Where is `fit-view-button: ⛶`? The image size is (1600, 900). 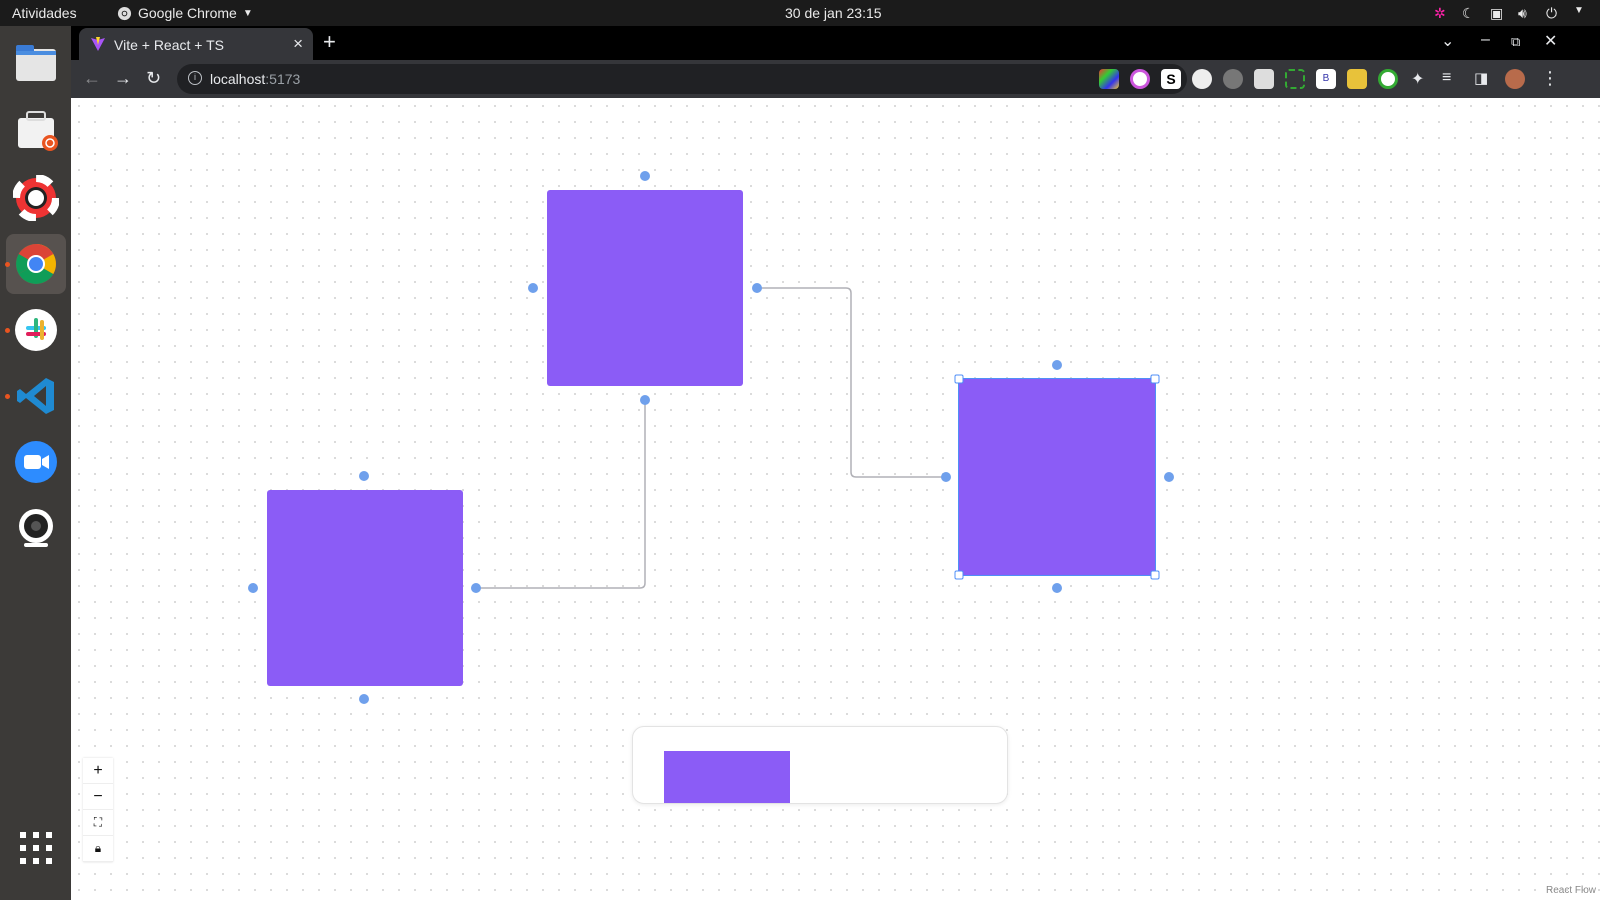 fit-view-button: ⛶ is located at coordinates (98, 823).